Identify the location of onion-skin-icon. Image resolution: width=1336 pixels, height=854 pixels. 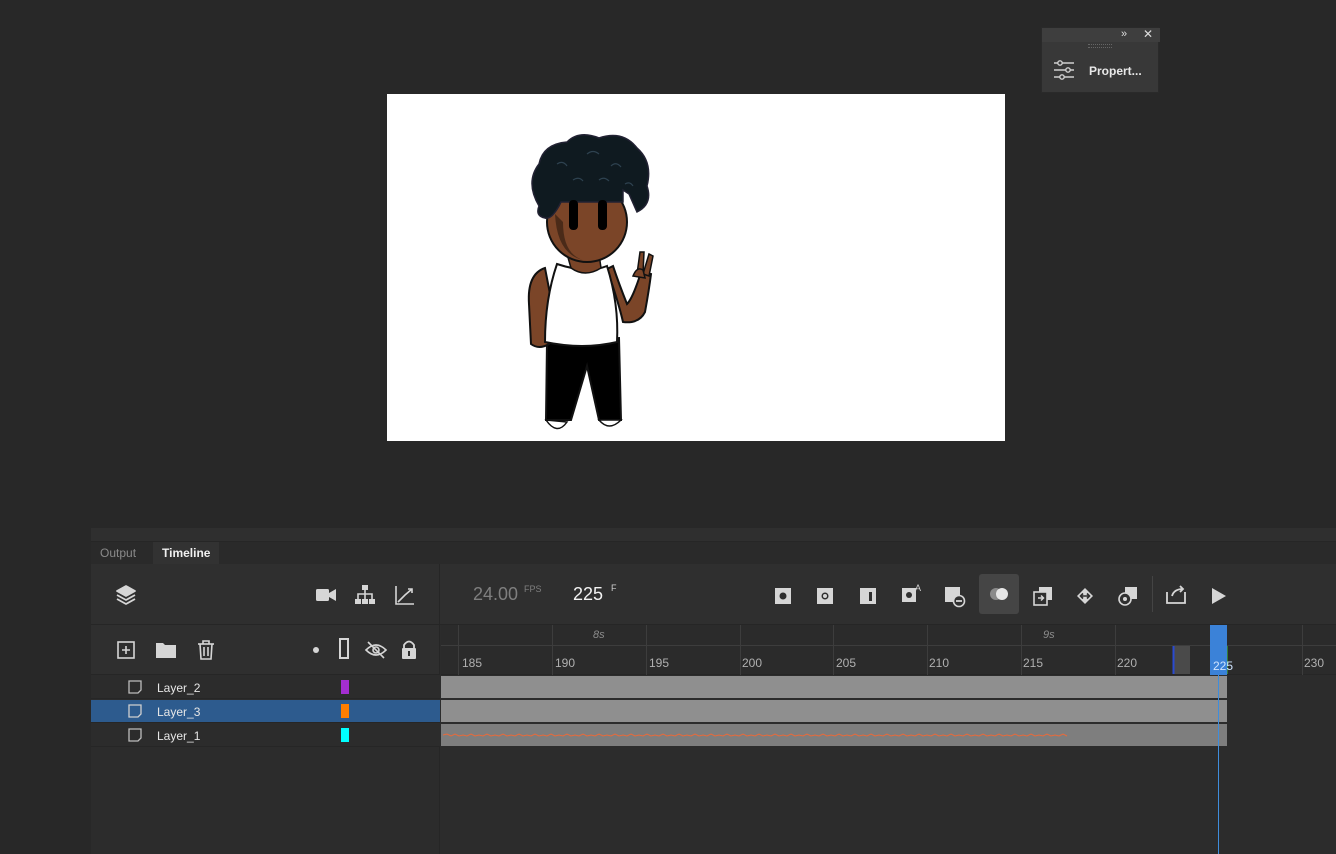
(999, 594).